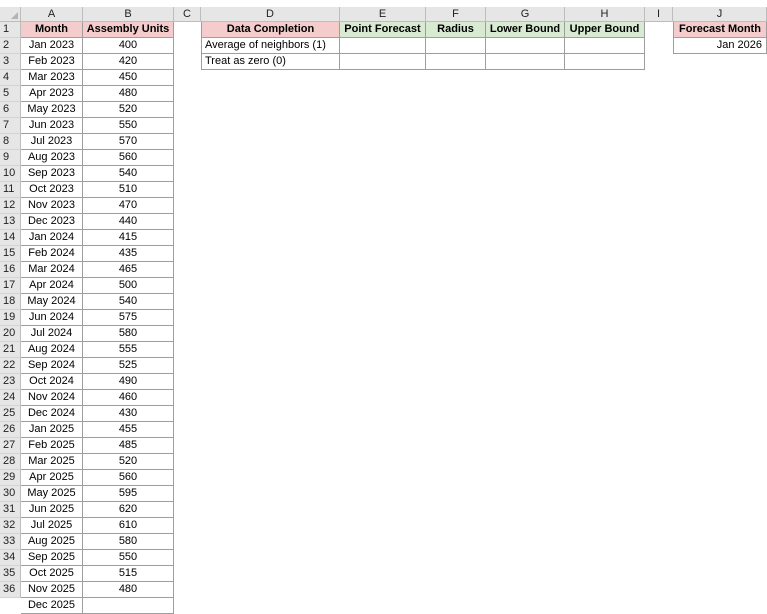  Describe the element at coordinates (10, 158) in the screenshot. I see `row-header-9: 9` at that location.